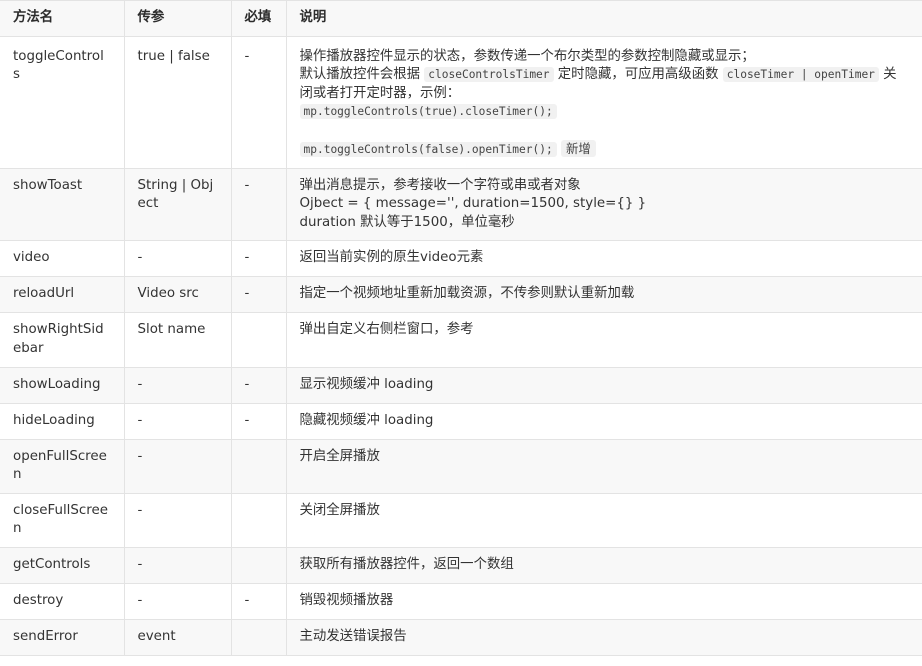 The height and width of the screenshot is (666, 922). I want to click on code-example: mp.toggleControls(false).openTimer(); 新增, so click(604, 149).